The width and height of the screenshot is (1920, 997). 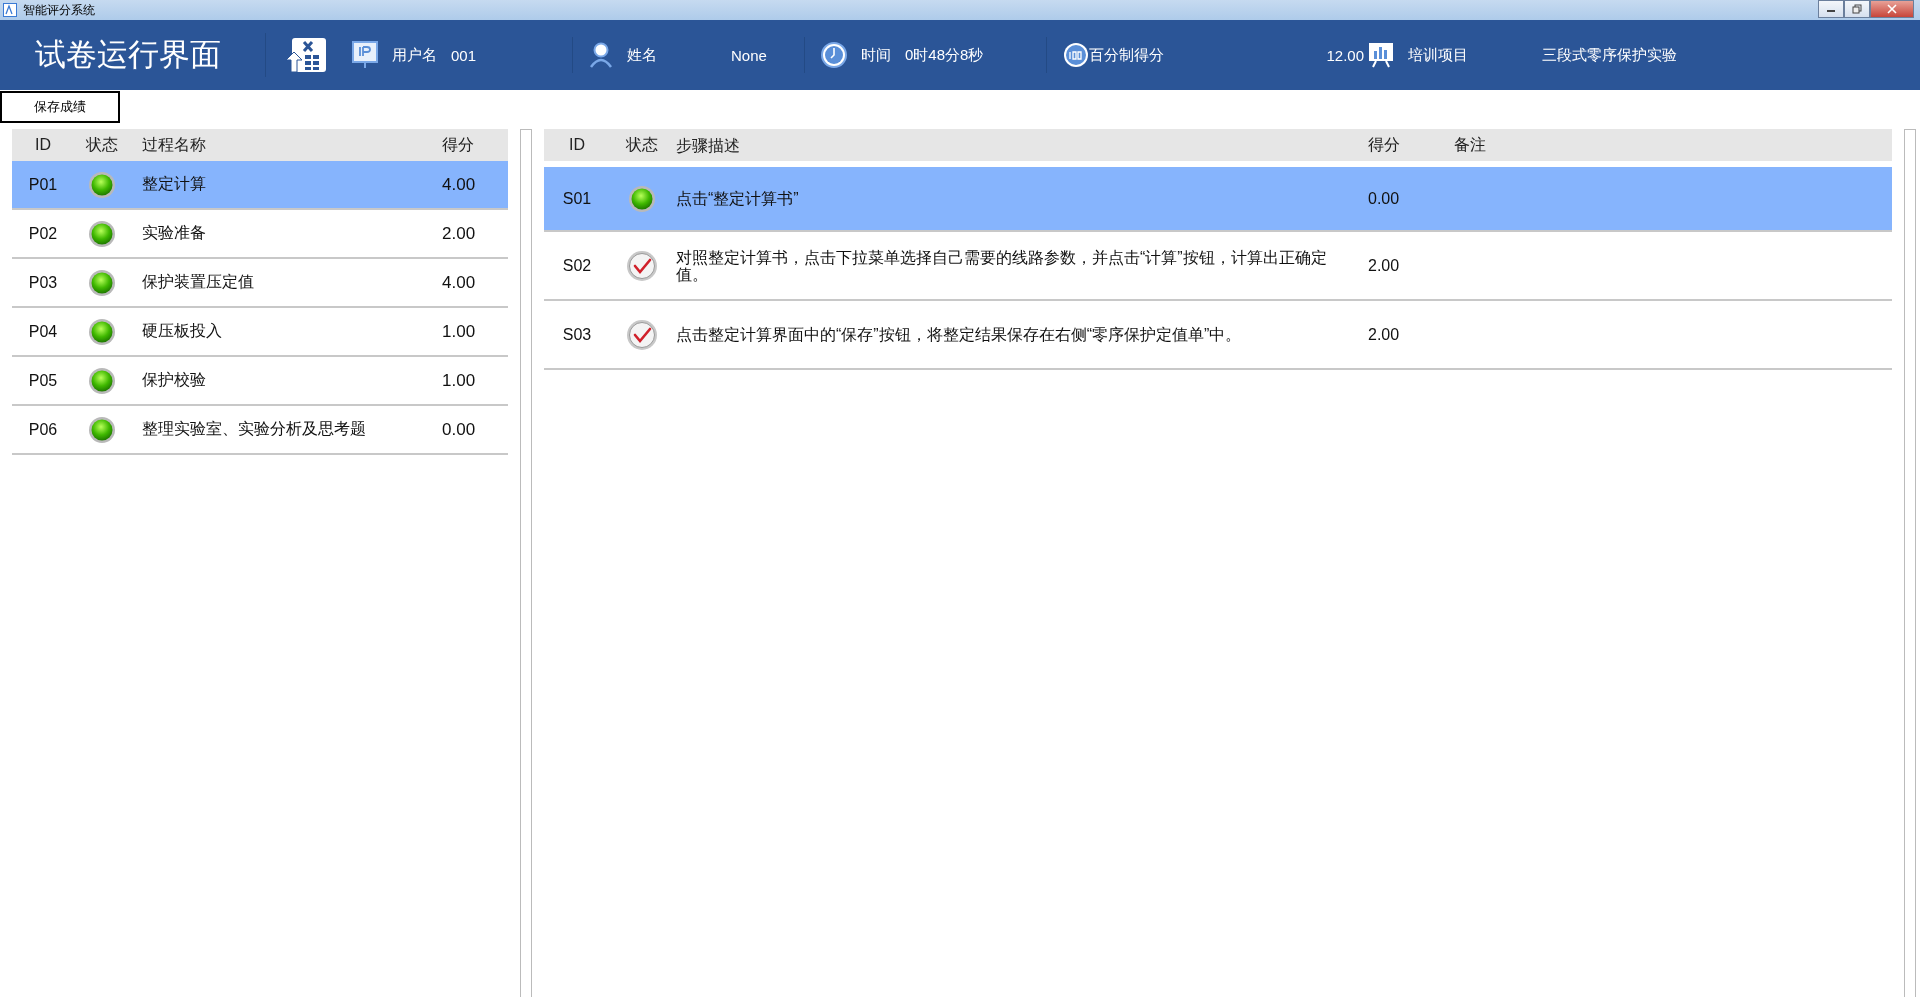 I want to click on process-row: P03 保护装置压定值 4.00, so click(x=260, y=283).